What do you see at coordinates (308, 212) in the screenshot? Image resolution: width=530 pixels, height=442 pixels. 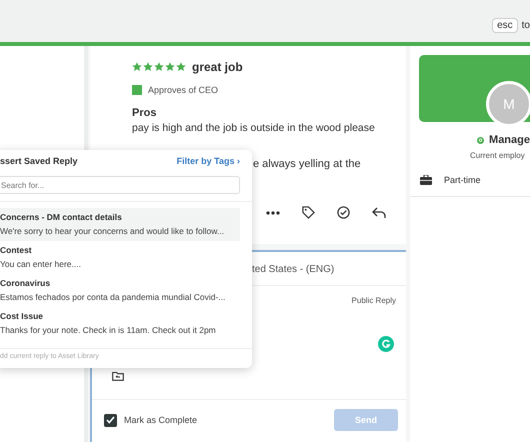 I see `tag-icon` at bounding box center [308, 212].